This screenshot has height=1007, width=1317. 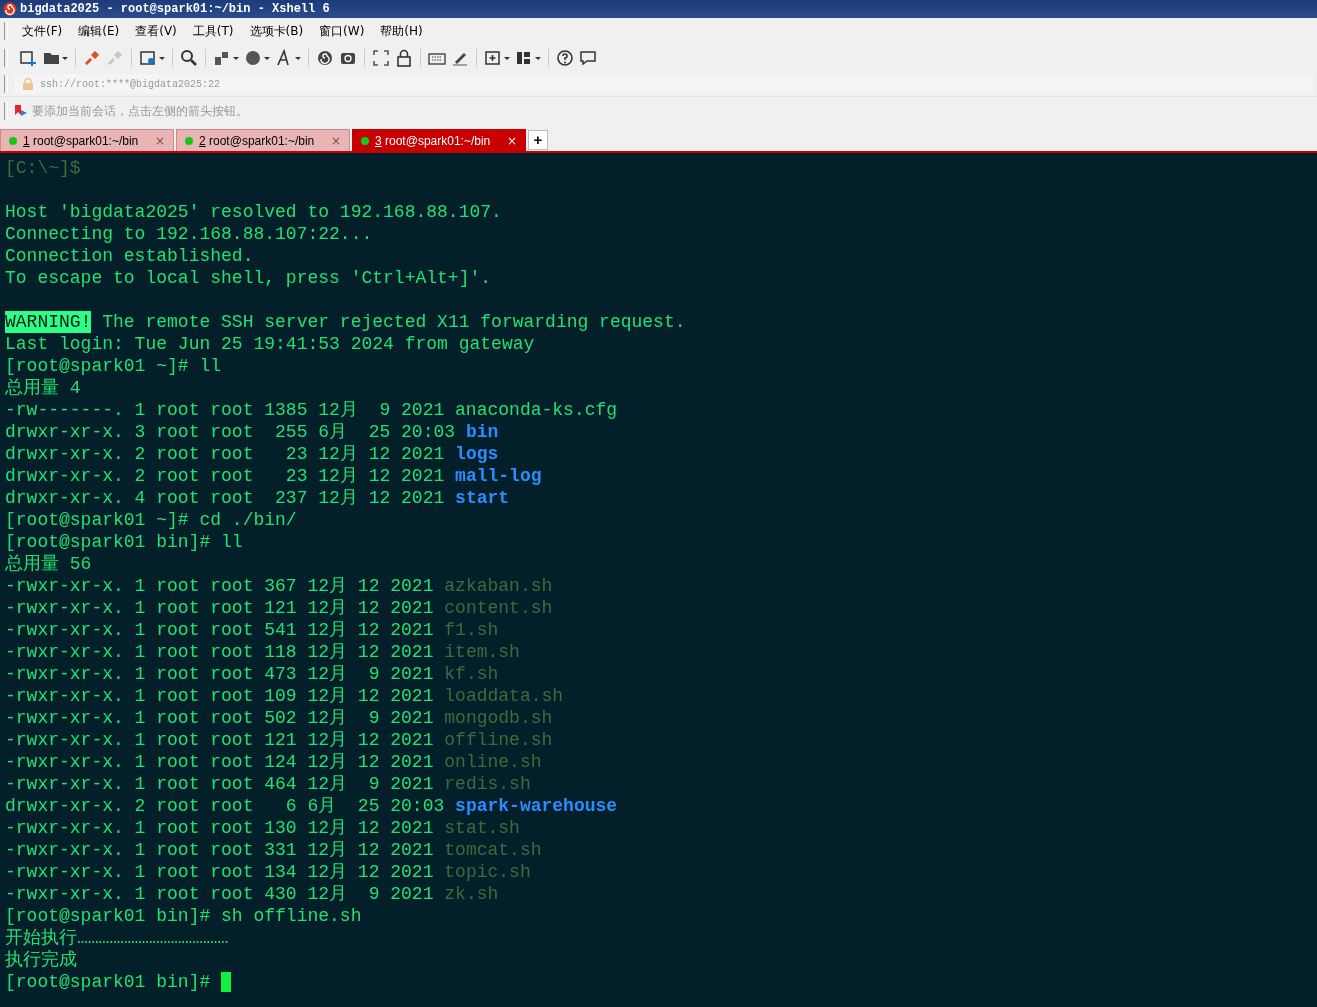 I want to click on spiral-icon, so click(x=325, y=58).